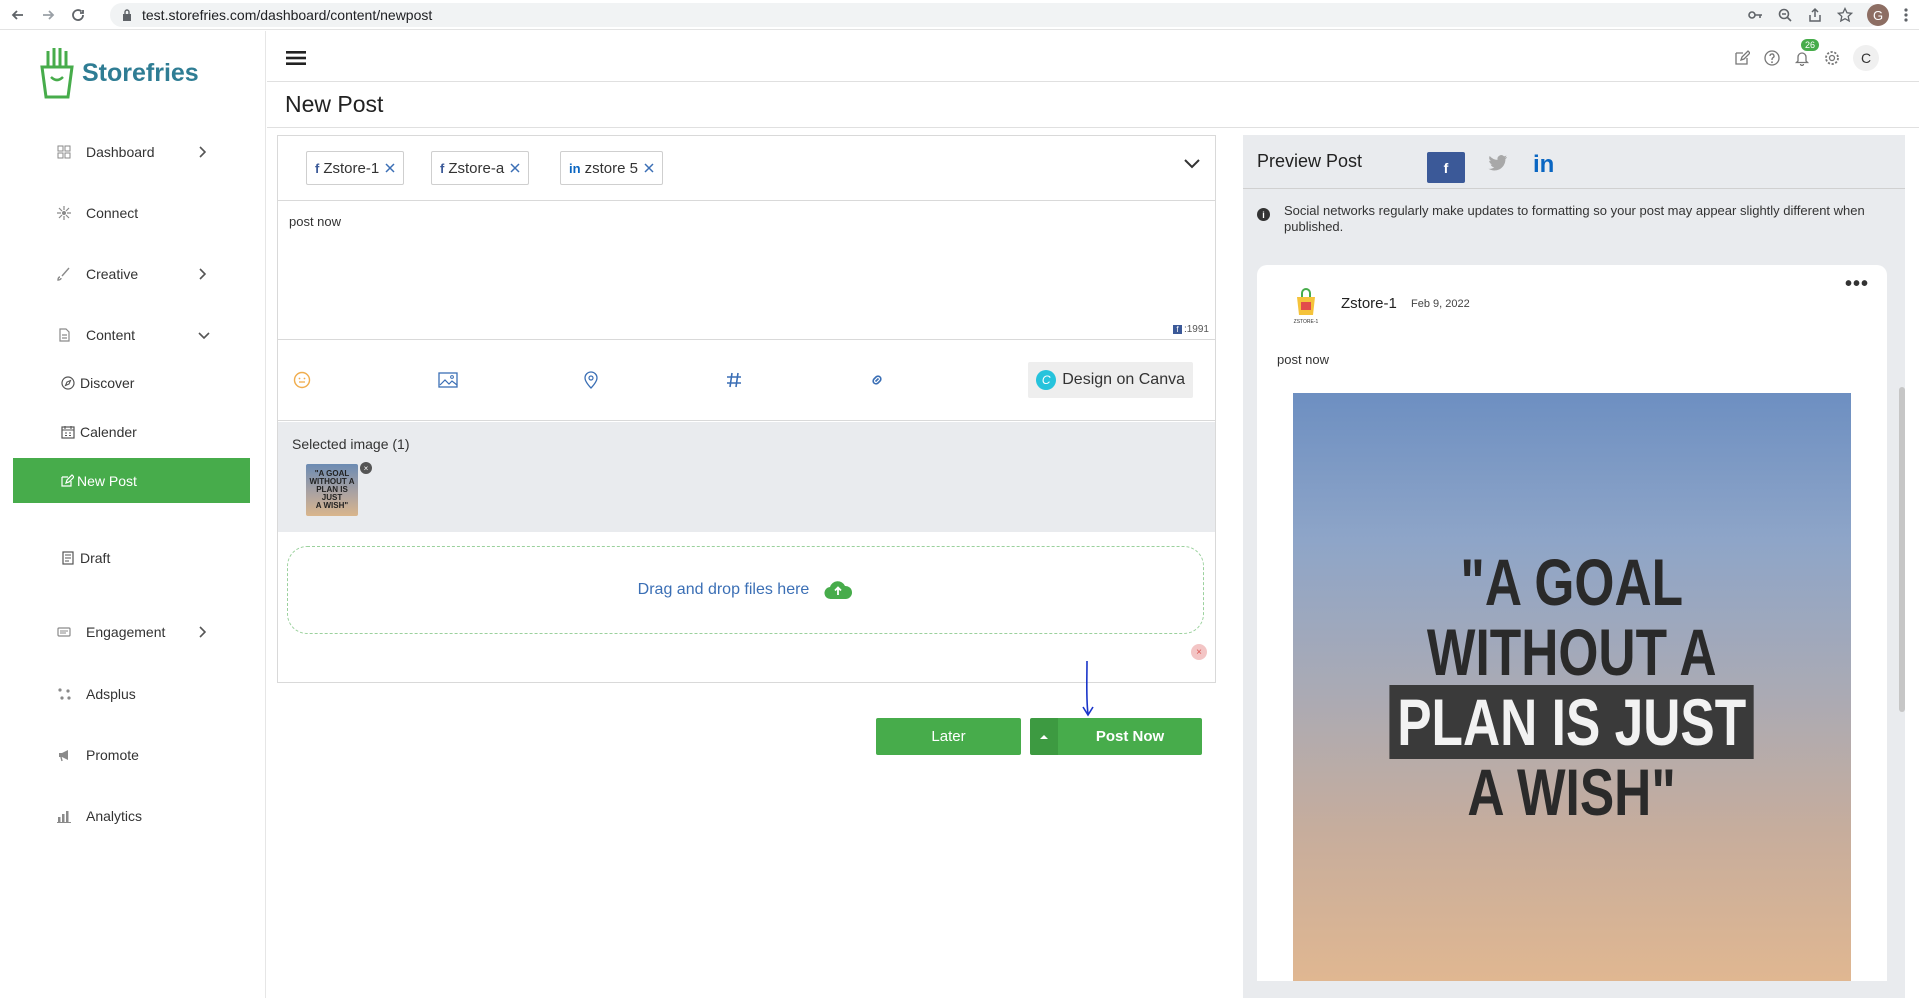  What do you see at coordinates (131, 152) in the screenshot?
I see `sidebar-item-dashboard: Dashboard` at bounding box center [131, 152].